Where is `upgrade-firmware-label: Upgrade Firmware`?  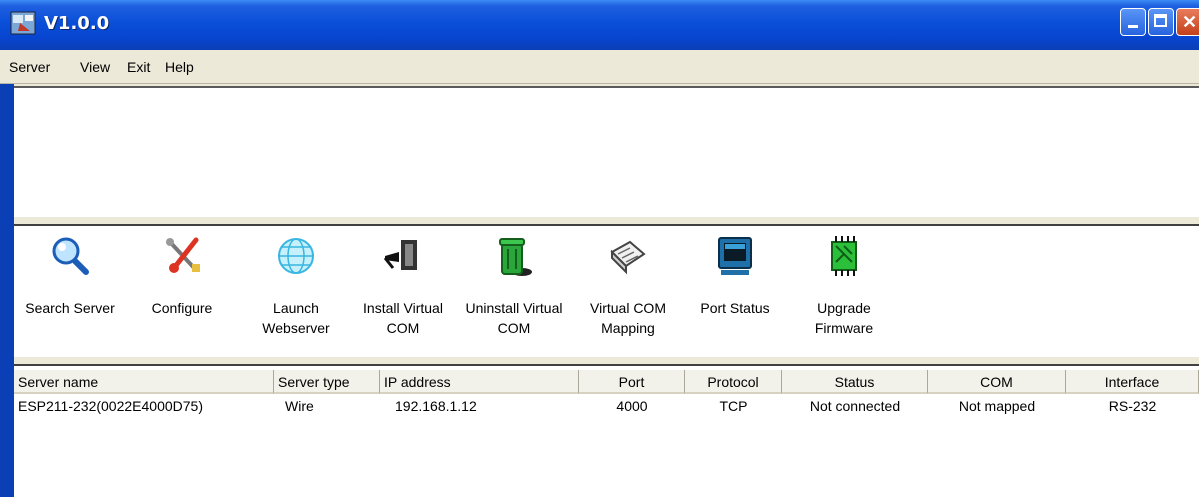 upgrade-firmware-label: Upgrade Firmware is located at coordinates (844, 318).